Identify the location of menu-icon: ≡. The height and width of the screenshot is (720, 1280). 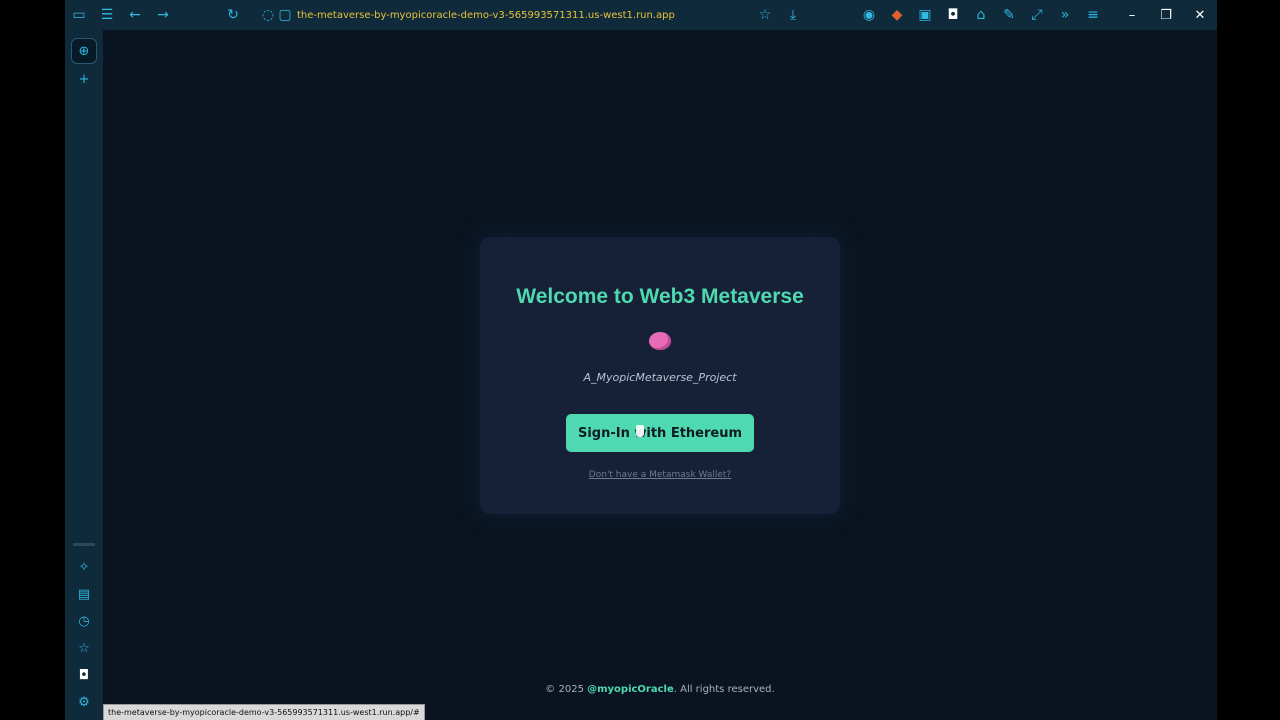
(1093, 15).